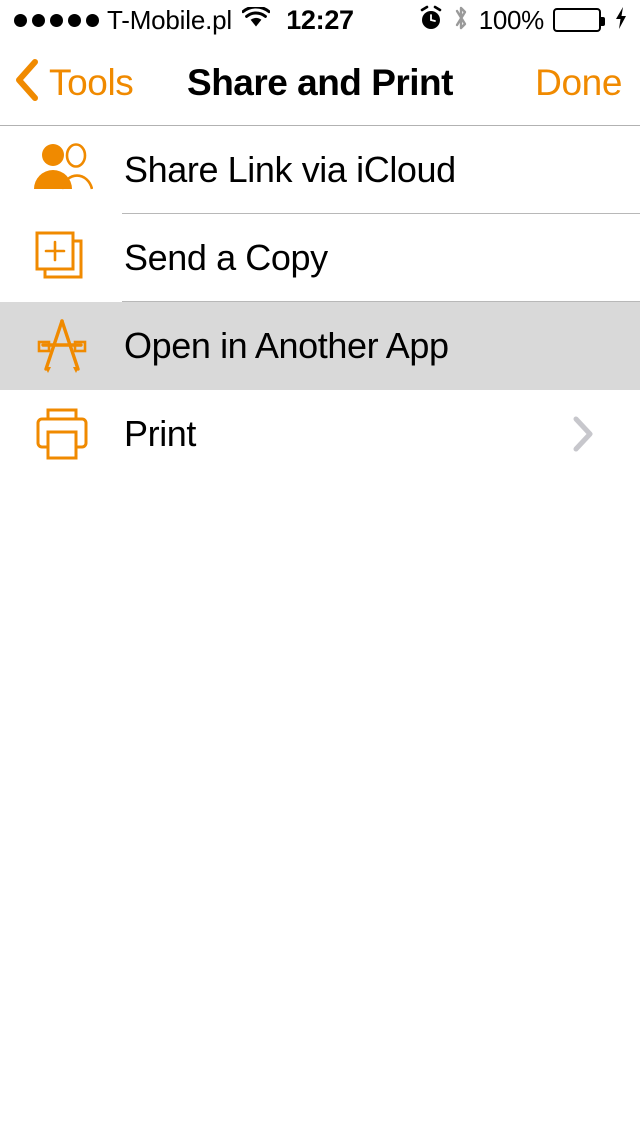 Image resolution: width=640 pixels, height=1136 pixels. I want to click on two-people-icon, so click(62, 170).